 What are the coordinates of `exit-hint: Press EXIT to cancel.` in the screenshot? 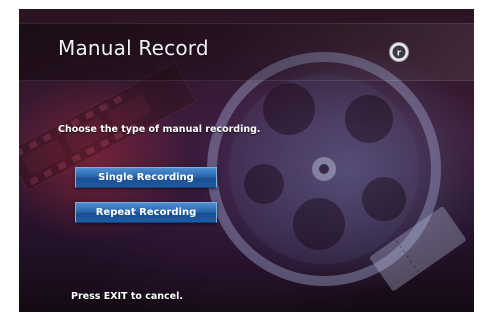 It's located at (127, 296).